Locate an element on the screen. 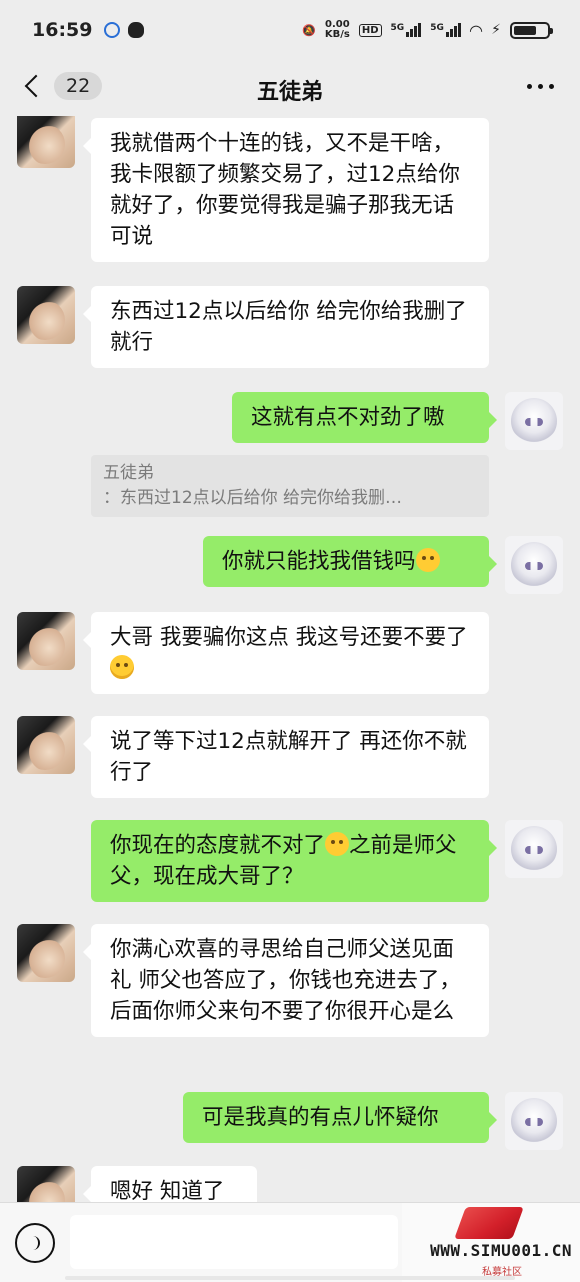  status-bar: 16:59 🔕 0.00 KB/s HD 5G 5G ◠ ⚡ is located at coordinates (290, 30).